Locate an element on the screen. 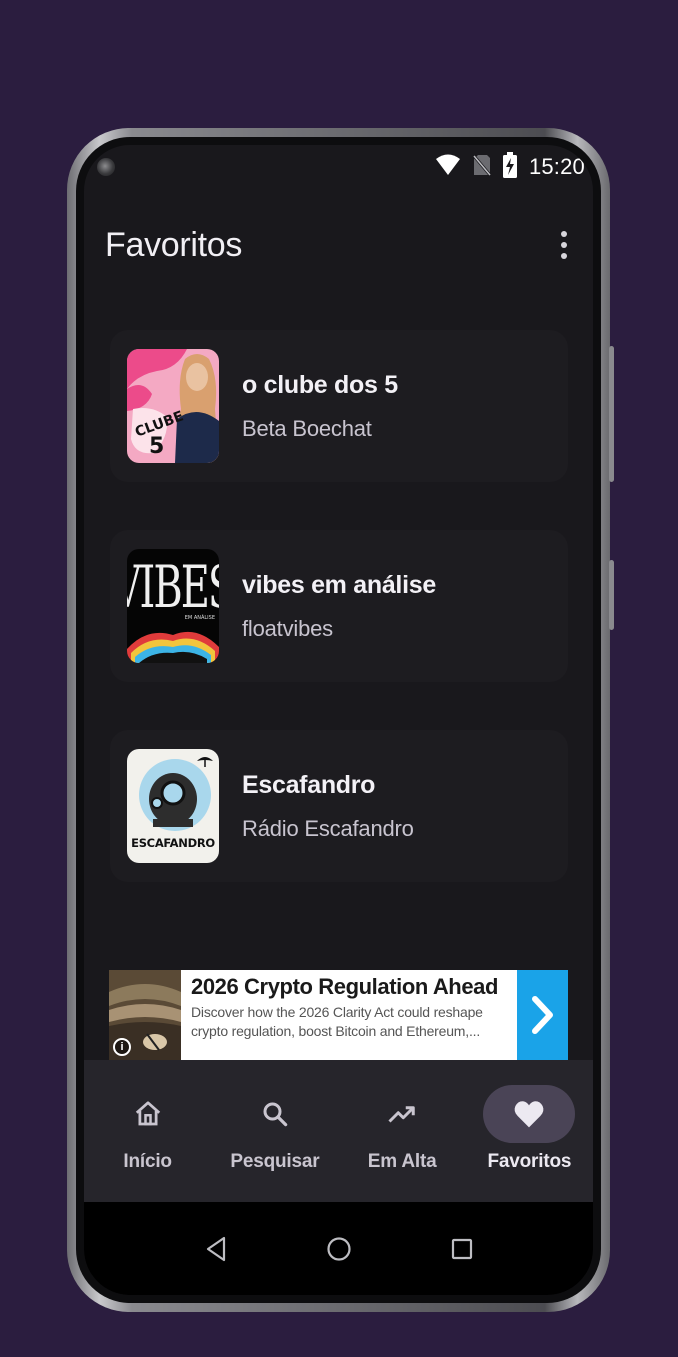 The image size is (678, 1357). nav-label: Início is located at coordinates (147, 1161).